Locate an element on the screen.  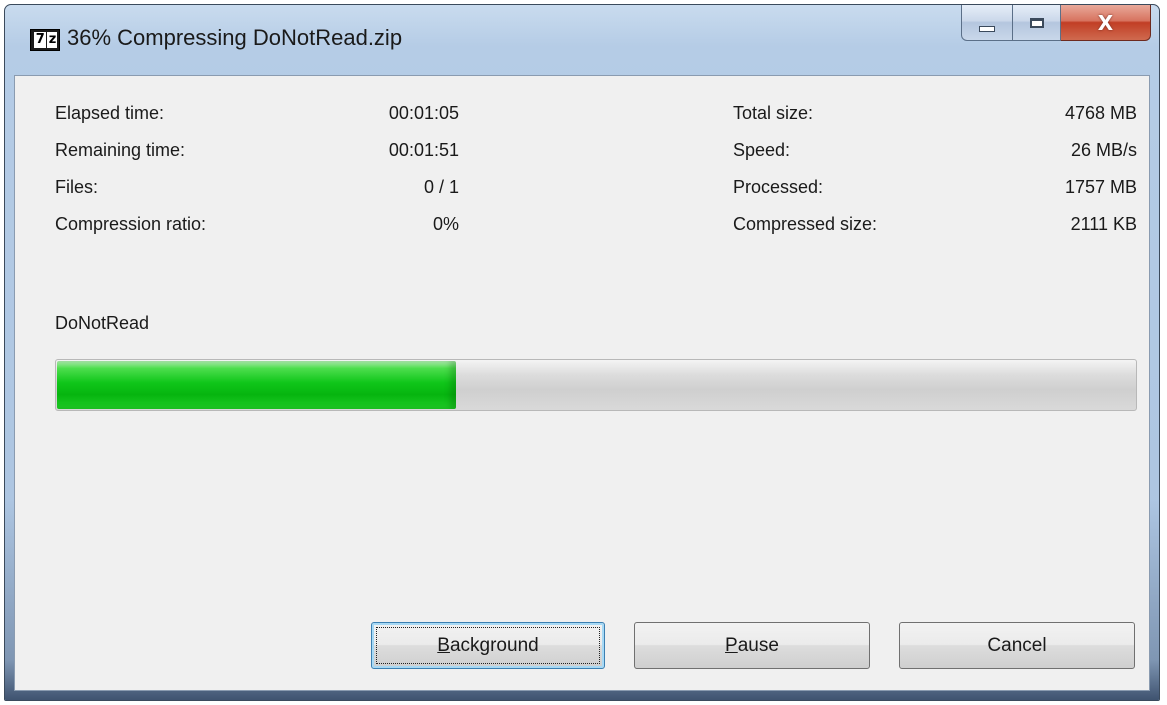
elapsed-time-label: Elapsed time: is located at coordinates (110, 113).